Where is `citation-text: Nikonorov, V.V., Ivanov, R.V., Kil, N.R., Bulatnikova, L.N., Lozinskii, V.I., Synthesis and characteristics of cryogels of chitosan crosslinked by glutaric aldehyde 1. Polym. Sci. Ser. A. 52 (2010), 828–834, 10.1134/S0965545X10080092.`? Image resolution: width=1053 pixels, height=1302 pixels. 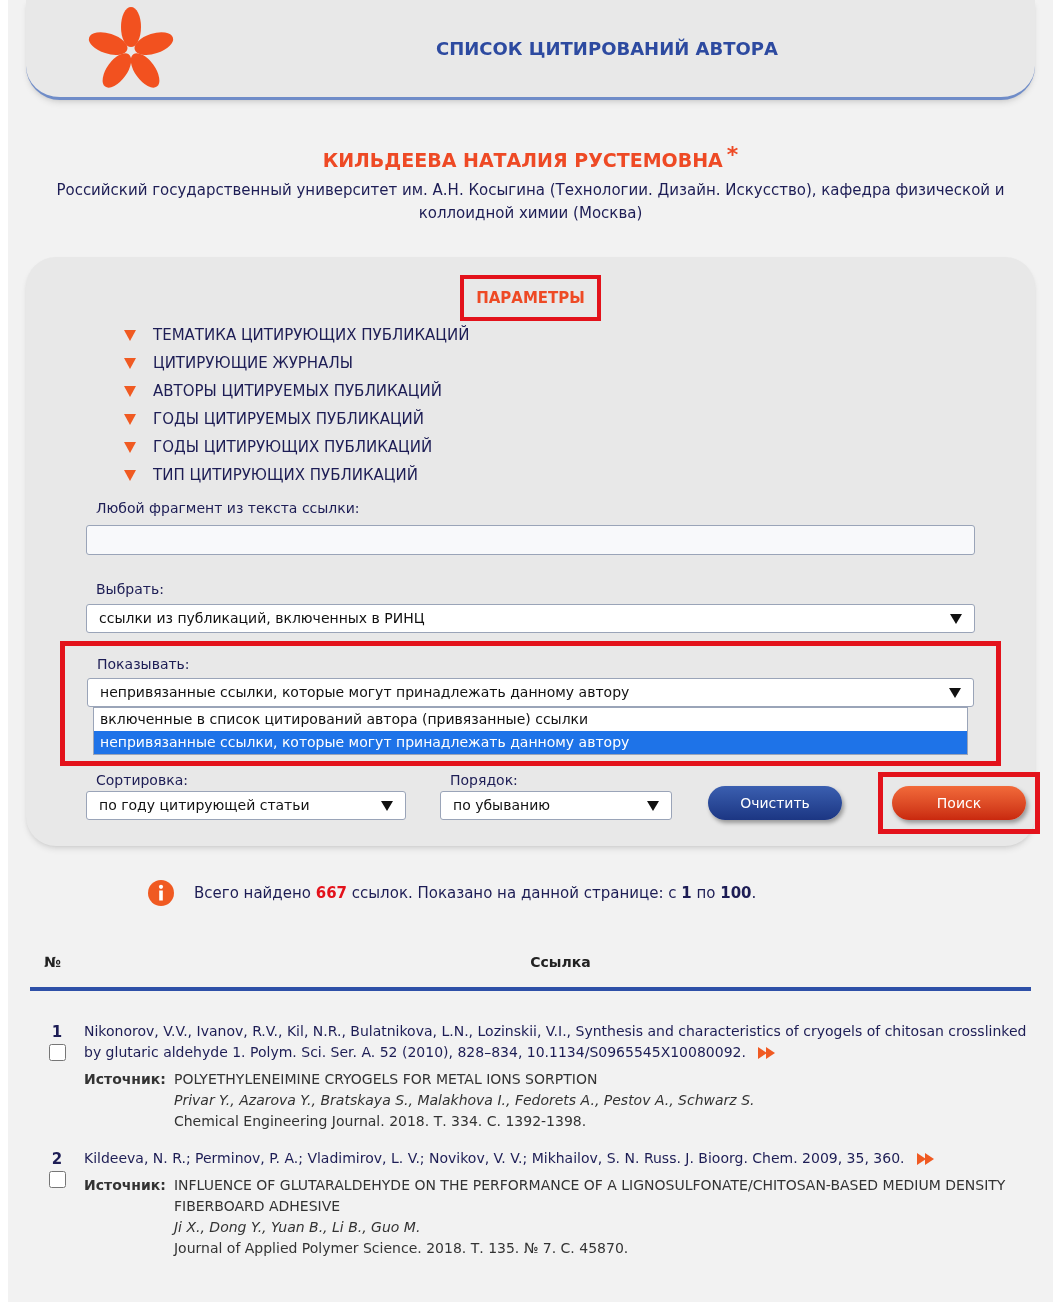 citation-text: Nikonorov, V.V., Ivanov, R.V., Kil, N.R., Bulatnikova, L.N., Lozinskii, V.I., Synthesis and characteristics of cryogels of chitosan crosslinked by glutaric aldehyde 1. Polym. Sci. Ser. A. 52 (2010), 828–834, 10.1134/S0965545X10080092. is located at coordinates (556, 1042).